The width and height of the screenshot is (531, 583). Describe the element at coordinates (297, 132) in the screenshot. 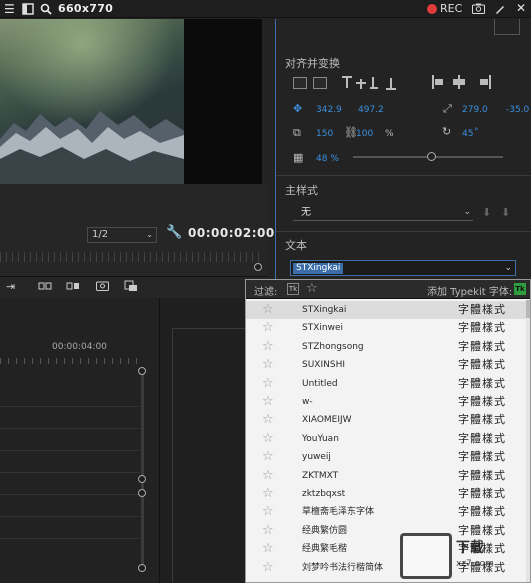

I see `scale-icon: ⧉` at that location.